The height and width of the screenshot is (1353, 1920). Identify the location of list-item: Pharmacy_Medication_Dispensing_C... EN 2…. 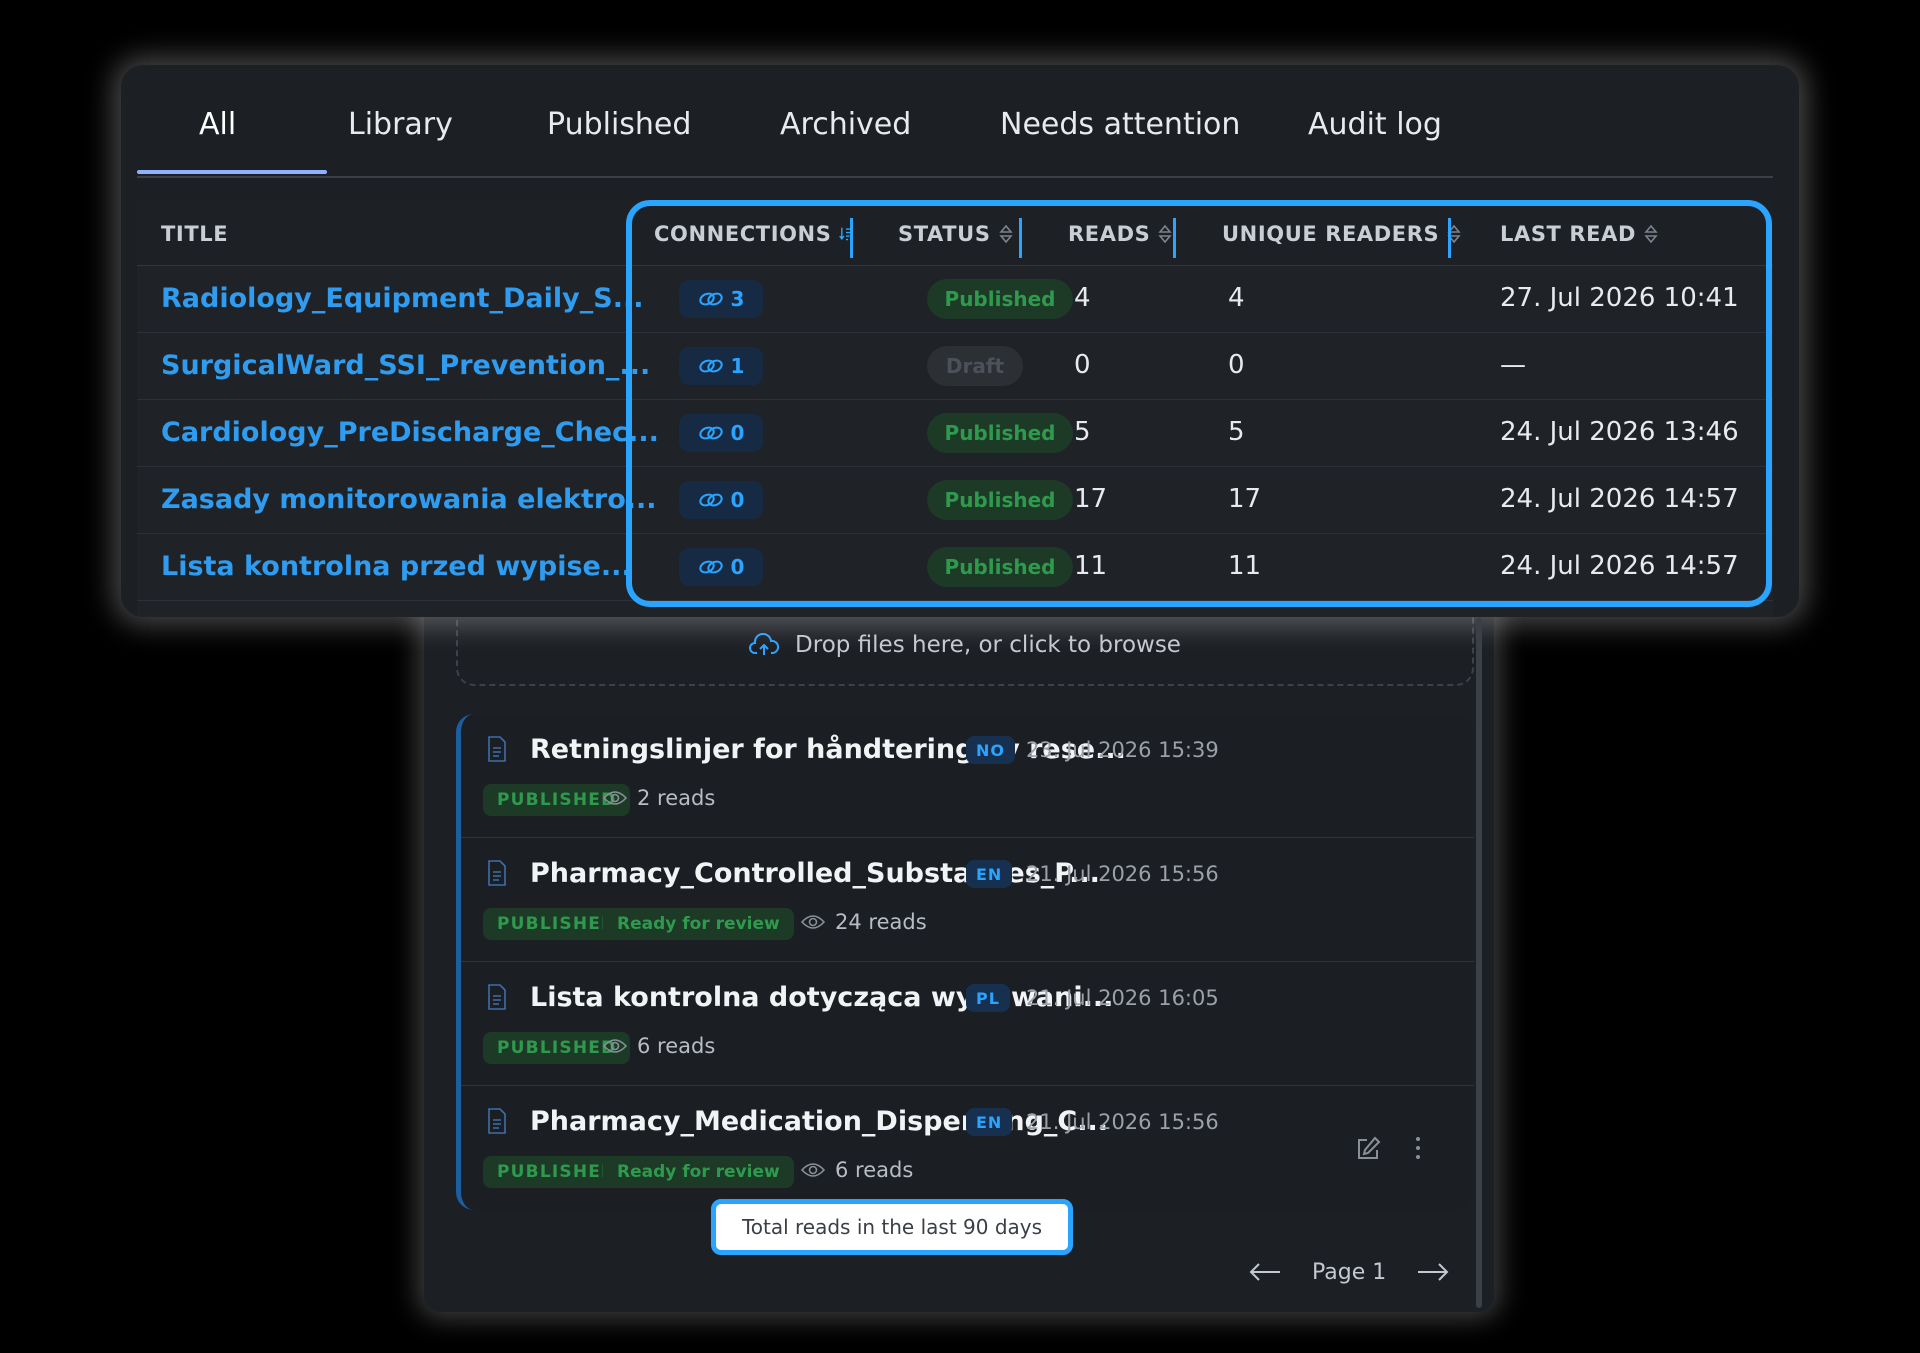
(967, 1148).